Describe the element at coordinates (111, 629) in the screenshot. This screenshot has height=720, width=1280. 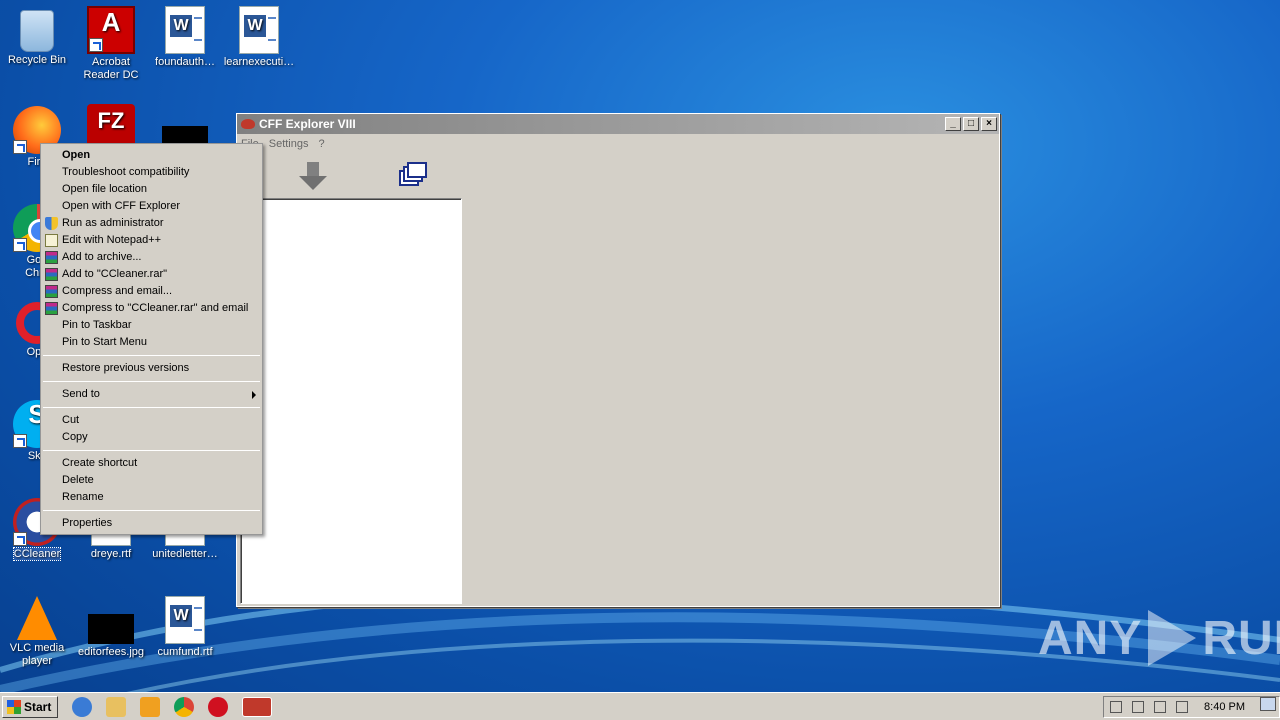
I see `black-image-thumbnail-icon` at that location.